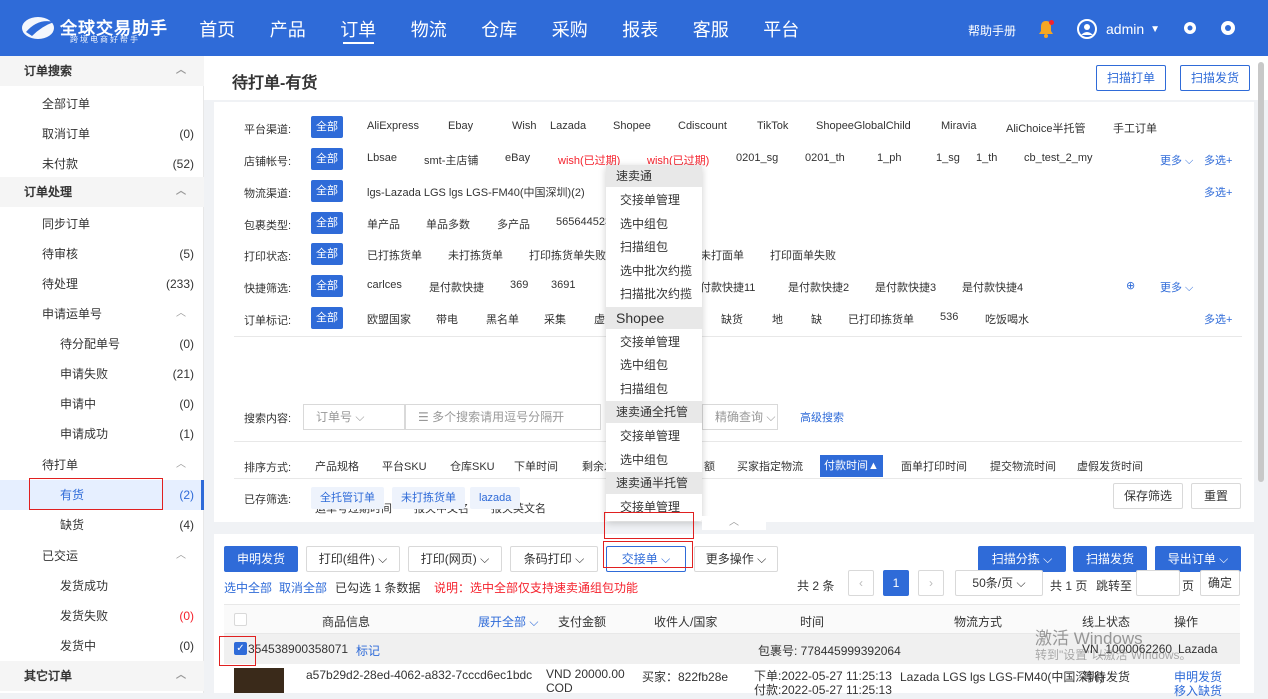 This screenshot has width=1268, height=699. What do you see at coordinates (1215, 78) in the screenshot?
I see `scan-ship-button: 扫描发货` at bounding box center [1215, 78].